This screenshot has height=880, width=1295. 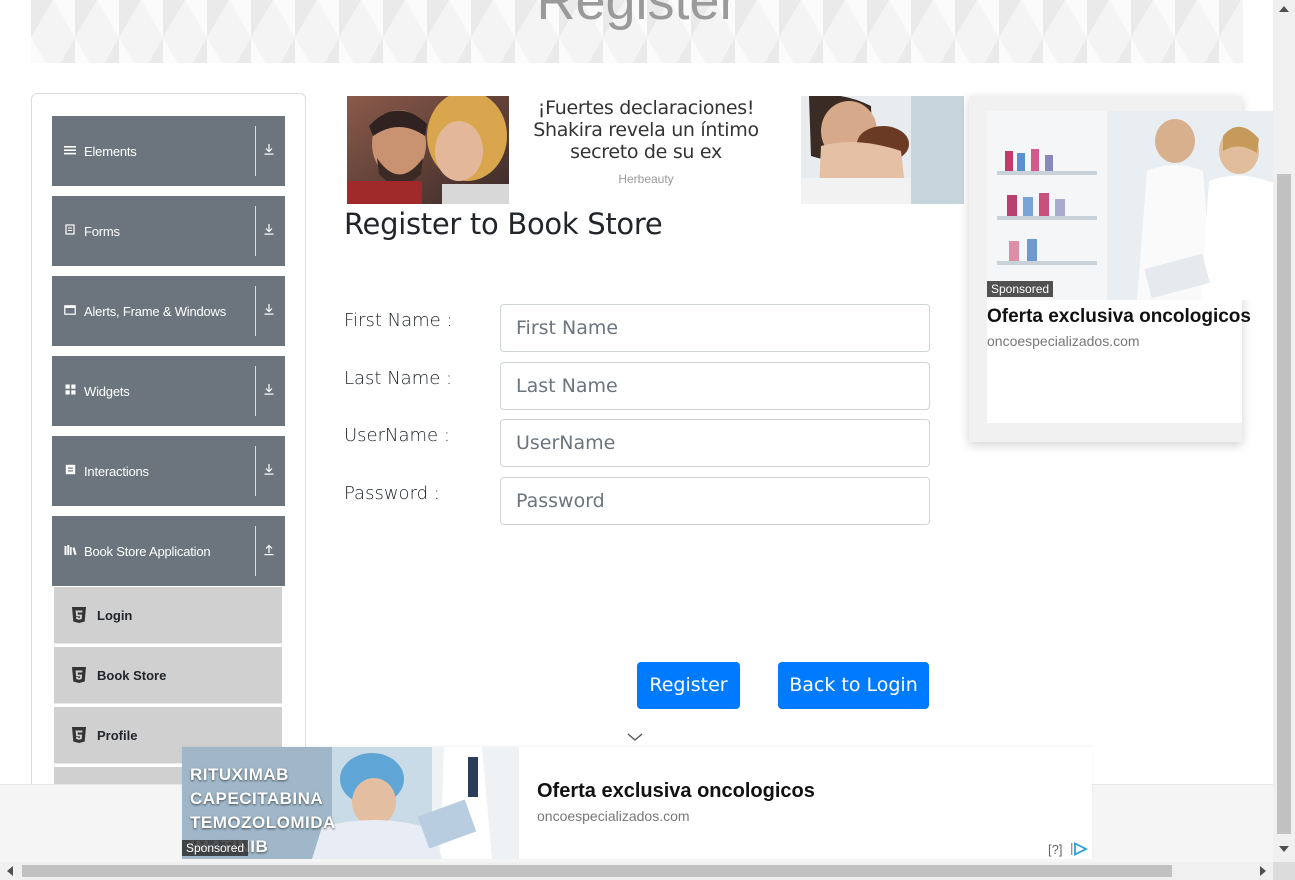 I want to click on horizontal-scrollbar, so click(x=636, y=871).